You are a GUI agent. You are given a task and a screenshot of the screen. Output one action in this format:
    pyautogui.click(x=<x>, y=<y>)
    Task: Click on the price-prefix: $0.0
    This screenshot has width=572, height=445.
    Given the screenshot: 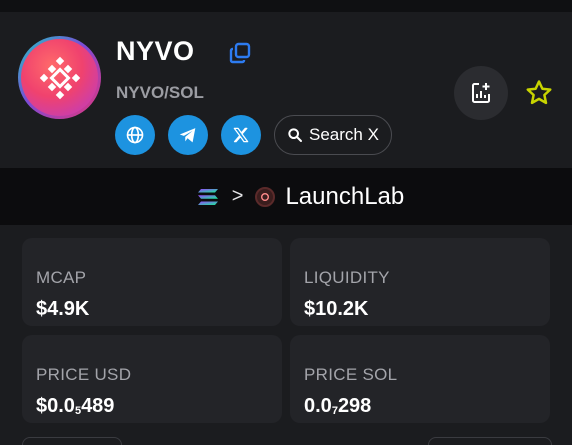 What is the action you would take?
    pyautogui.click(x=55, y=406)
    